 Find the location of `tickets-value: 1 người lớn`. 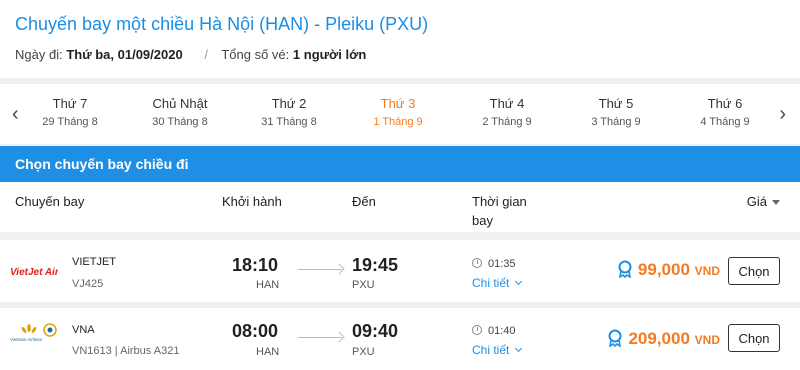

tickets-value: 1 người lớn is located at coordinates (329, 54).